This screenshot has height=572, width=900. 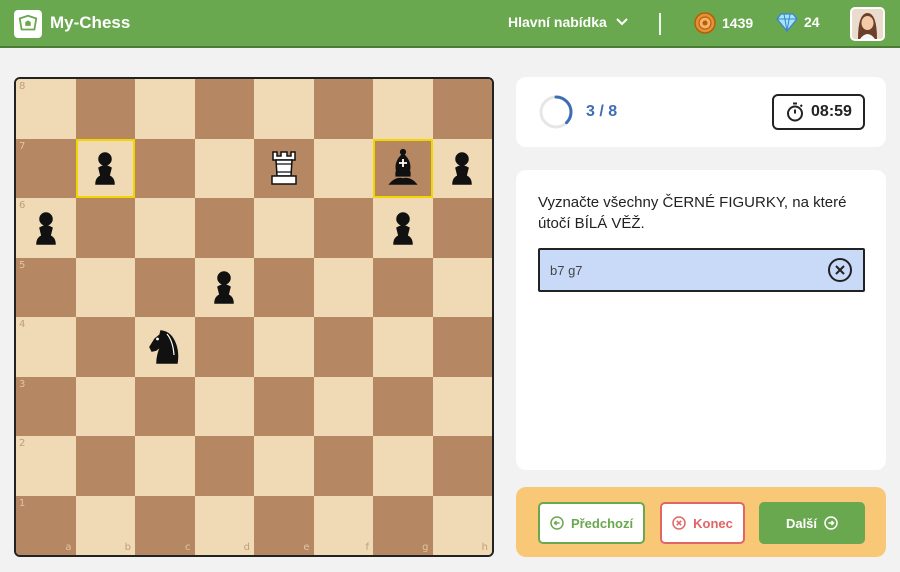 What do you see at coordinates (343, 228) in the screenshot?
I see `square-f6` at bounding box center [343, 228].